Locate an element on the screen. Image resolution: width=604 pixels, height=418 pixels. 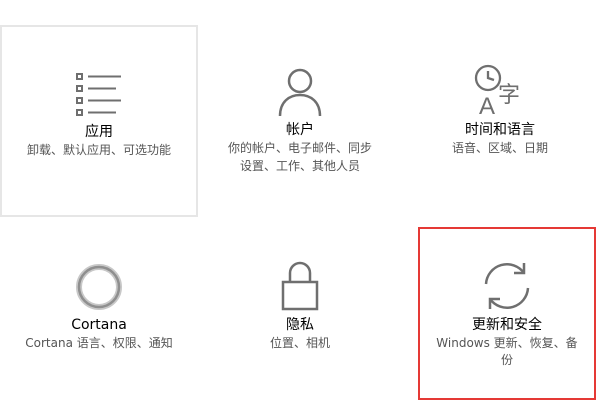
tile-description: 设置、工作、其他人员 is located at coordinates (299, 166).